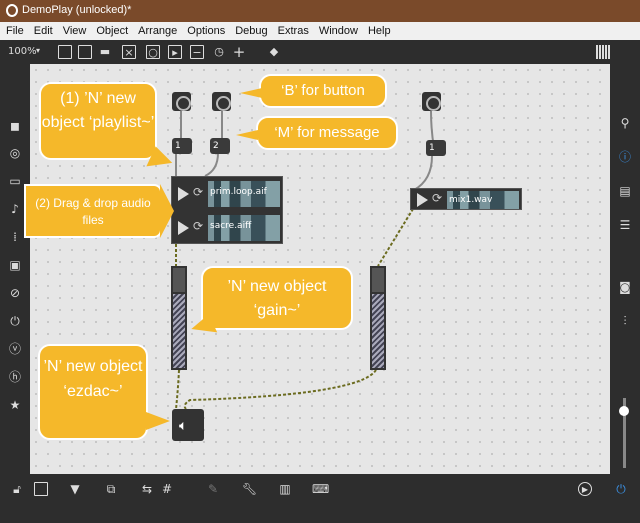 This screenshot has width=640, height=523. Describe the element at coordinates (625, 321) in the screenshot. I see `sliders-icon: ⫶` at that location.